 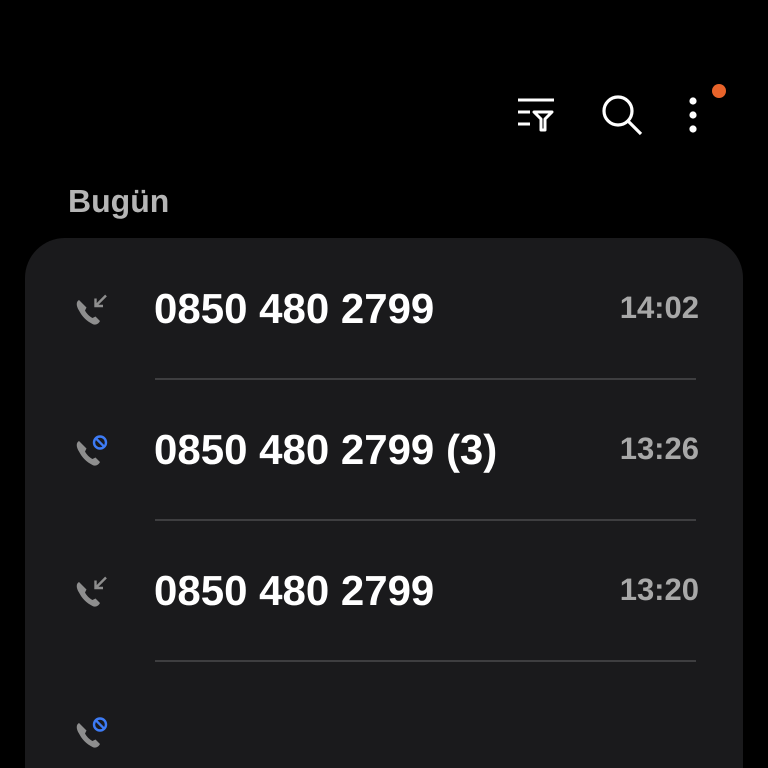 What do you see at coordinates (622, 115) in the screenshot?
I see `search-icon` at bounding box center [622, 115].